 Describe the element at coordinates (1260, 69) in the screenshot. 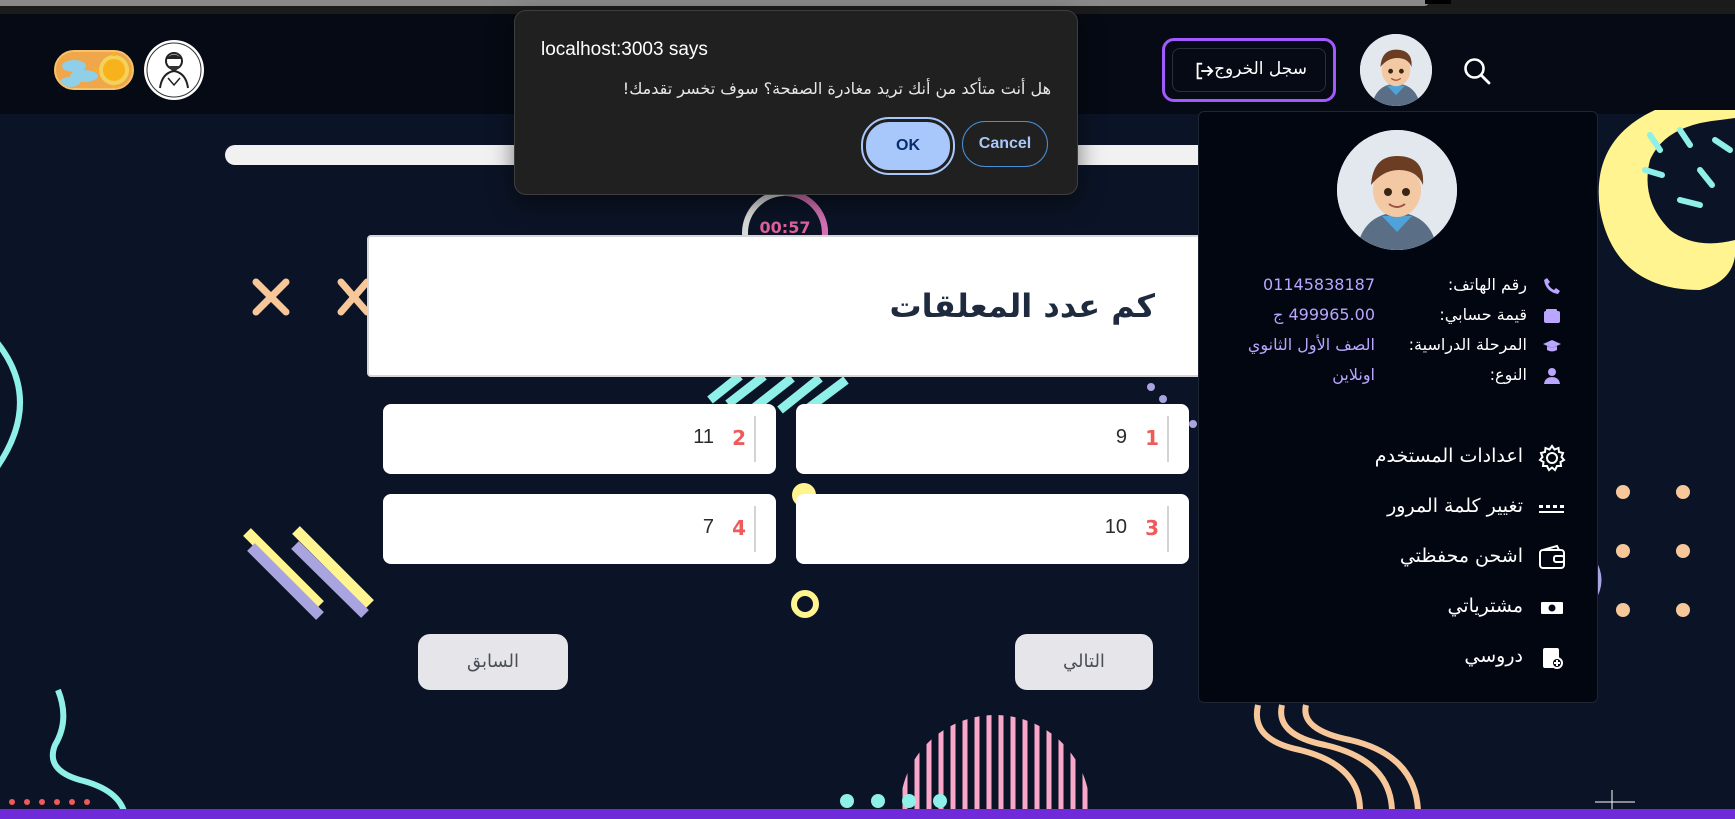

I see `logout-label: سجل الخروج` at that location.